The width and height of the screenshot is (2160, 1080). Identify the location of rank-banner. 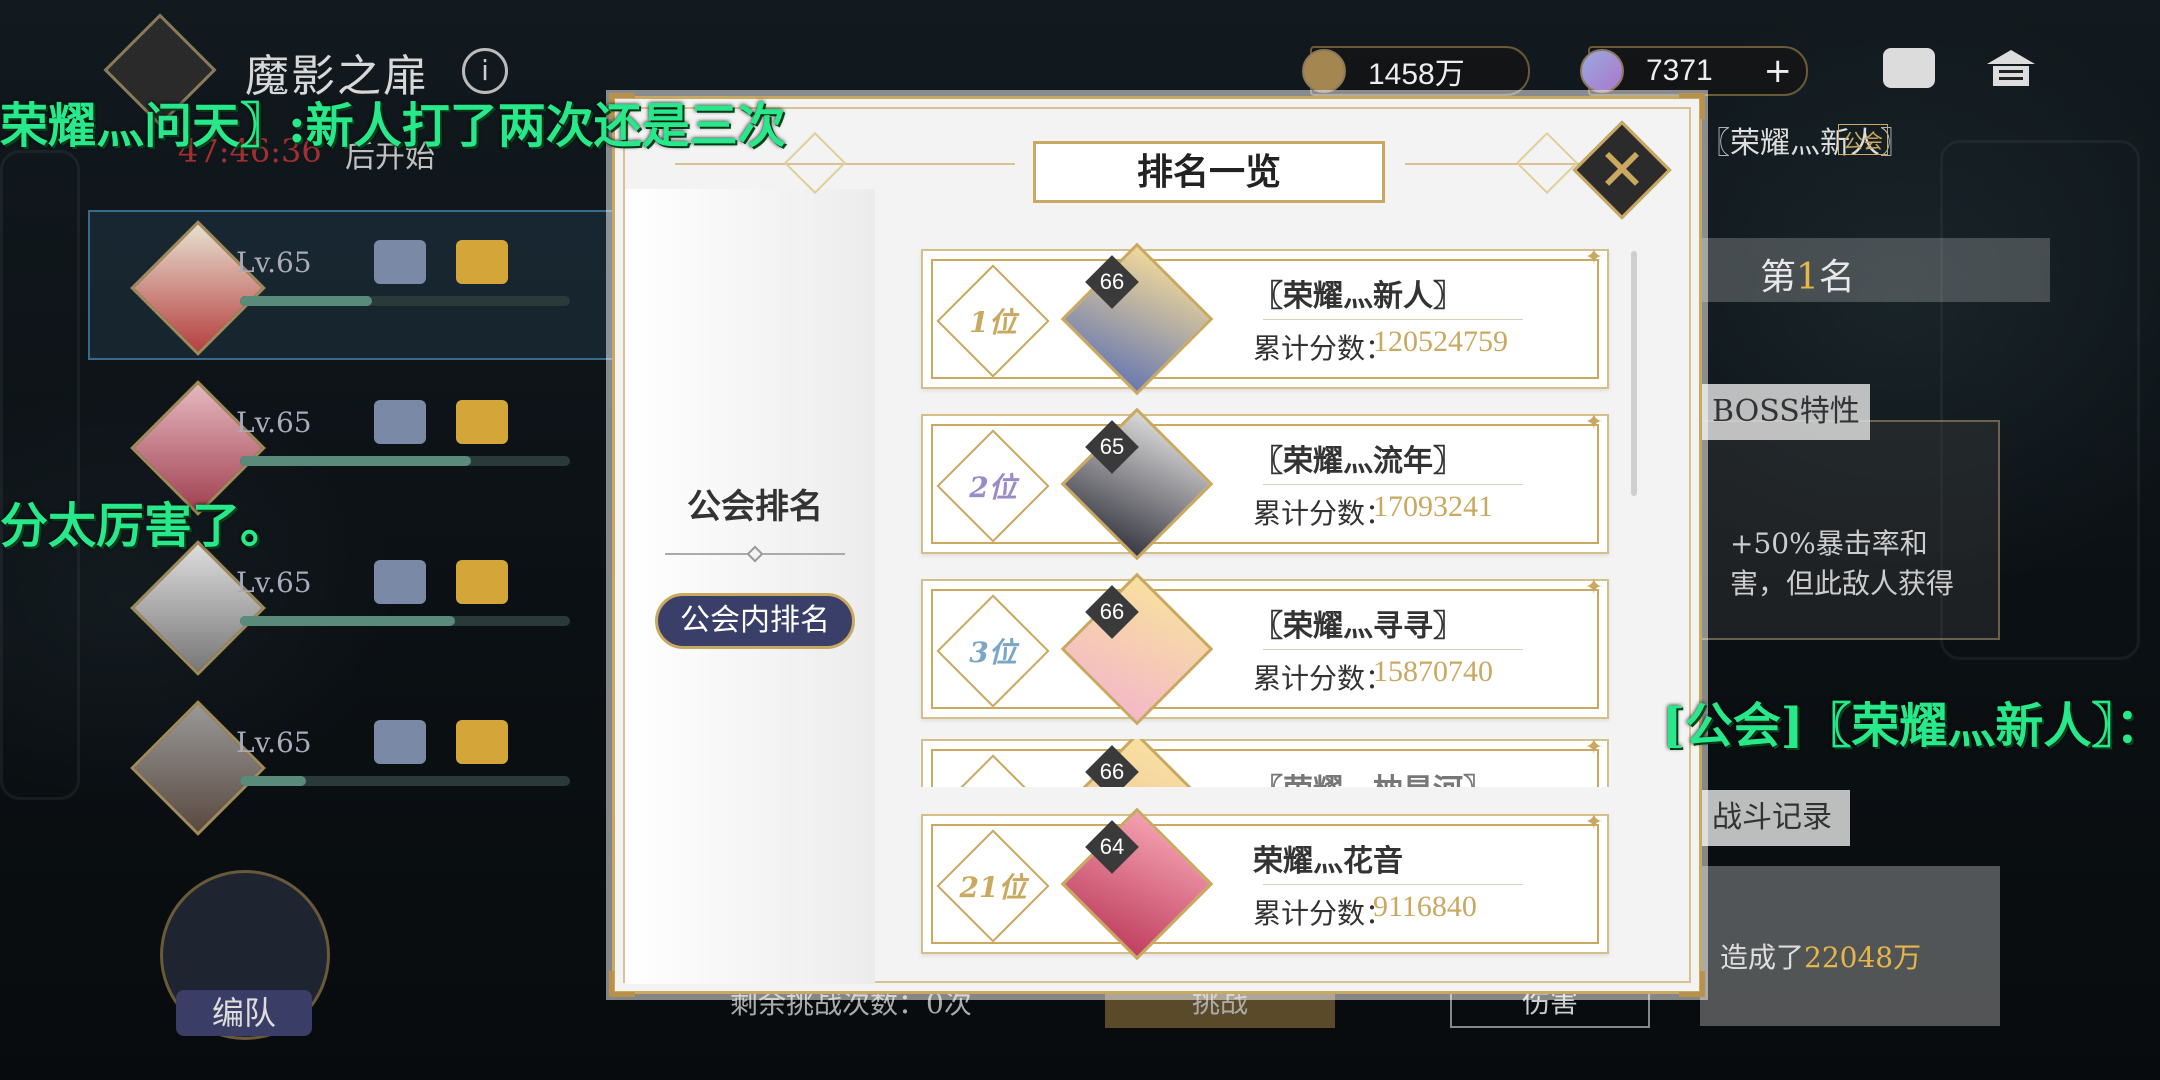
(1875, 270).